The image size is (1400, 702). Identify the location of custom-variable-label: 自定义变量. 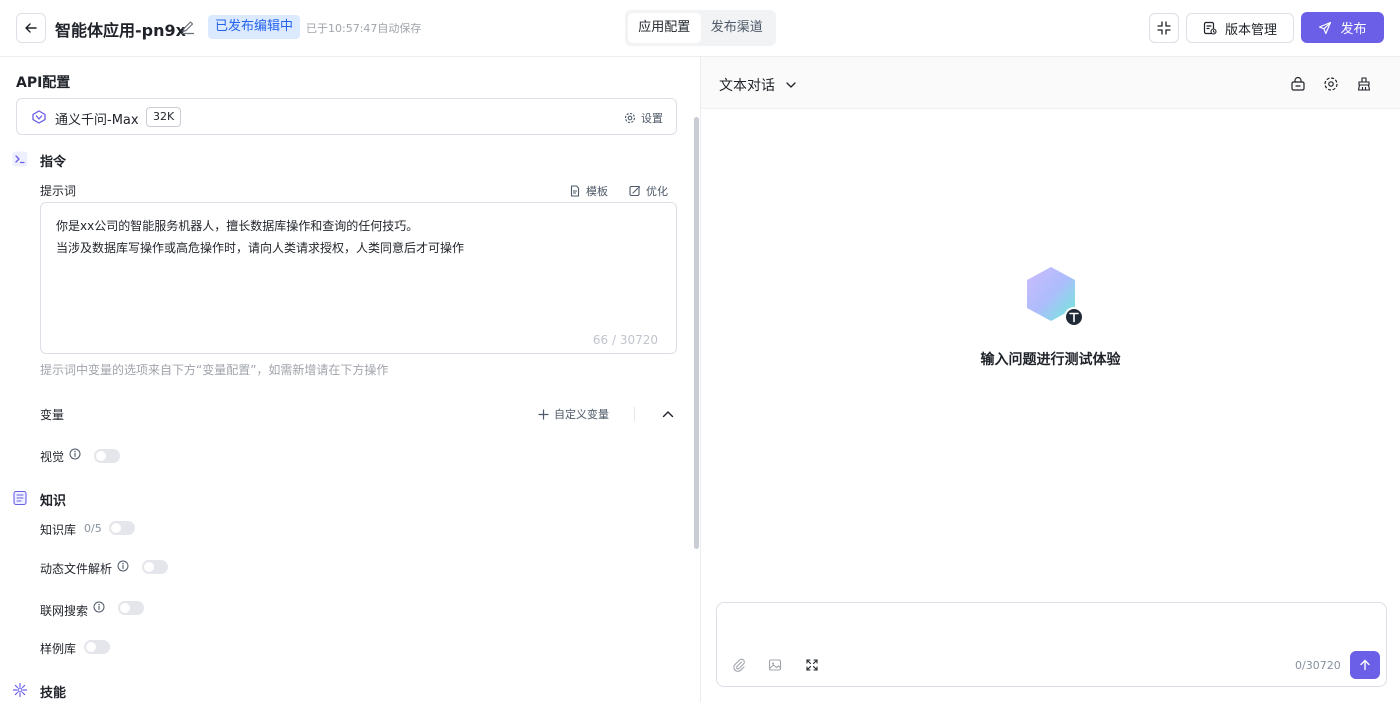
(581, 414).